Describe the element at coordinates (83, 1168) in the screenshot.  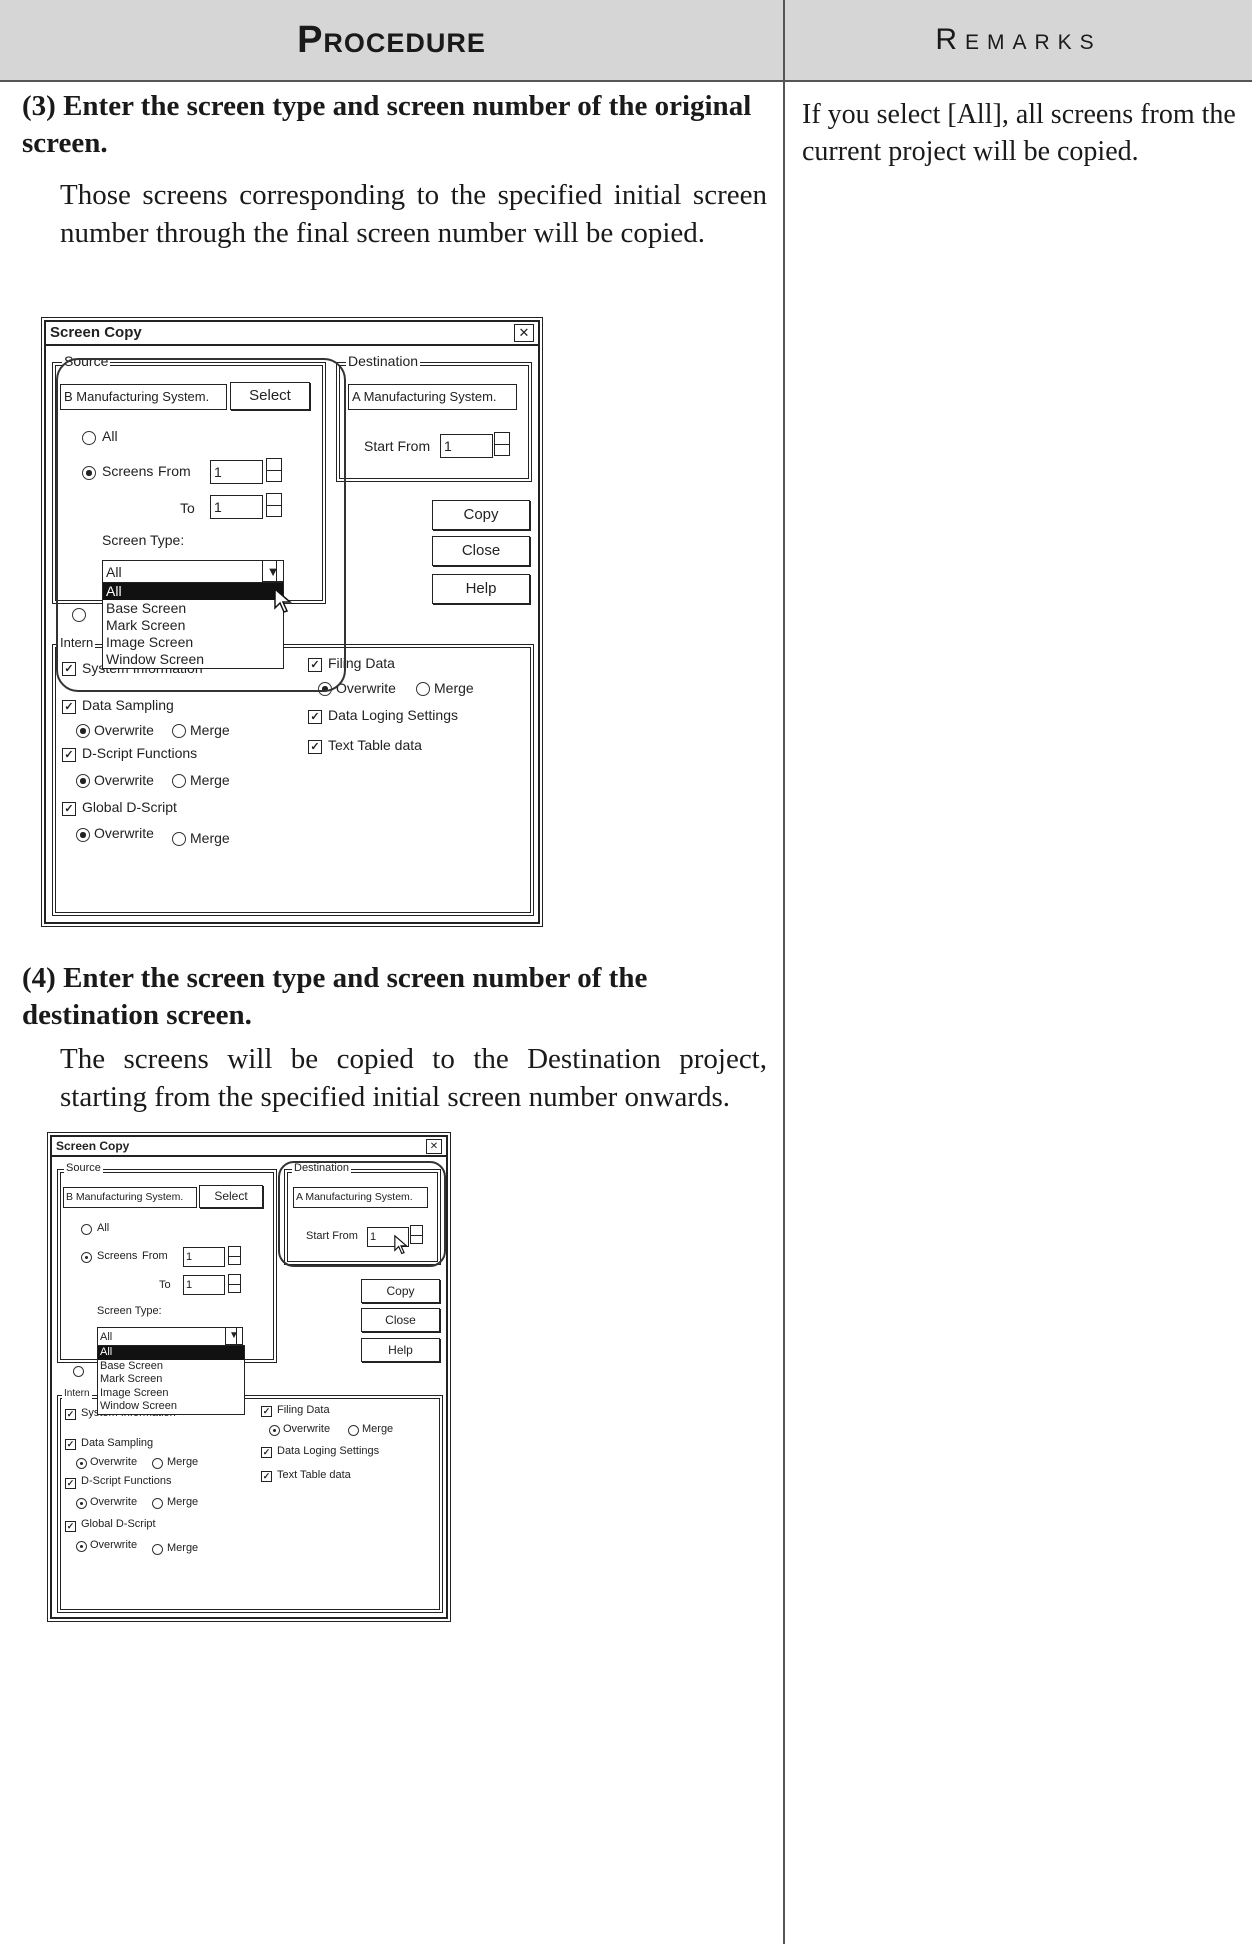
I see `source-group-label: Source` at that location.